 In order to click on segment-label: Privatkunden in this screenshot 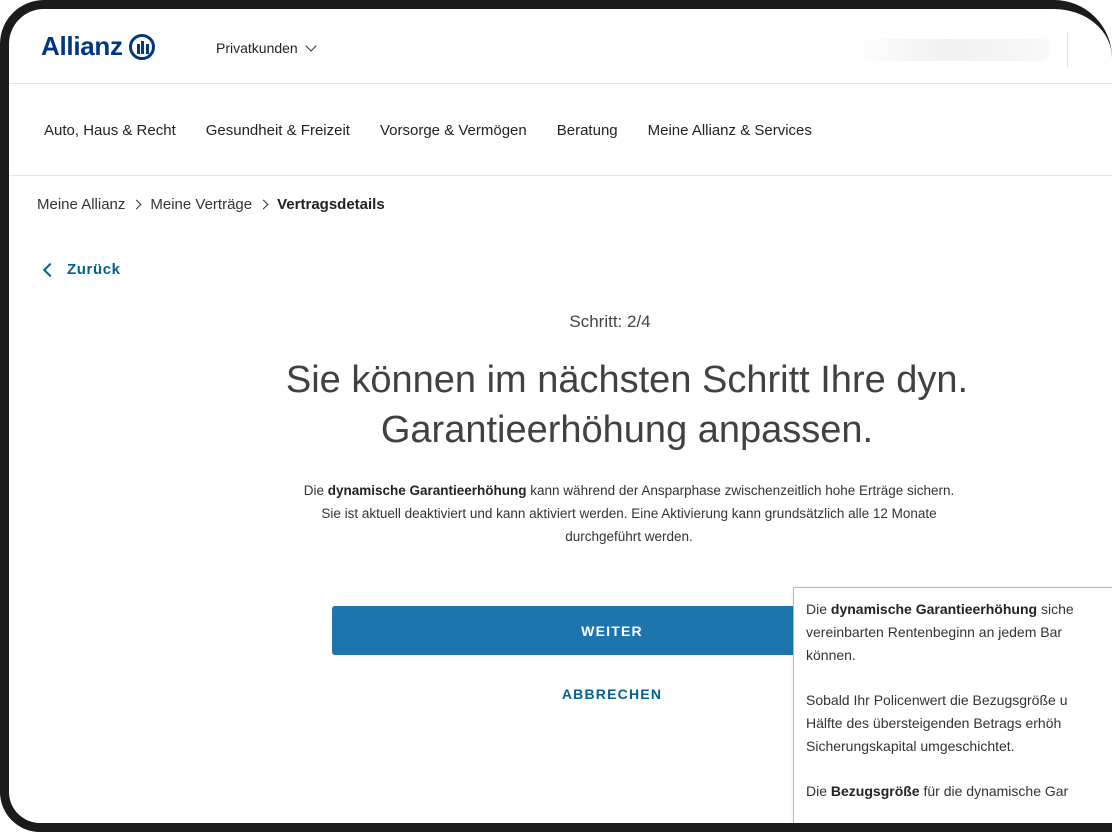, I will do `click(257, 48)`.